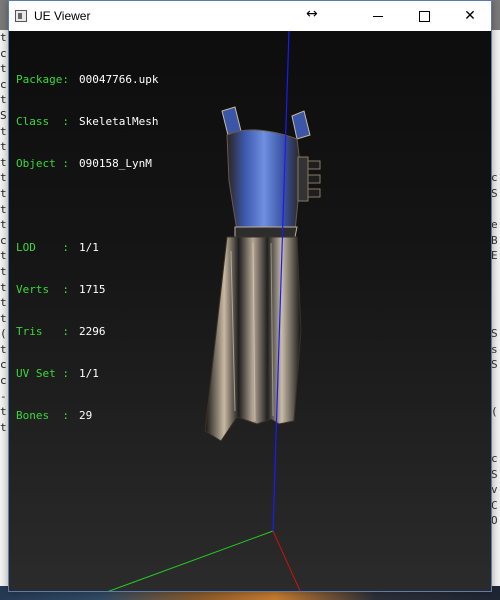 The image size is (500, 600). What do you see at coordinates (494, 256) in the screenshot?
I see `console-char: E` at bounding box center [494, 256].